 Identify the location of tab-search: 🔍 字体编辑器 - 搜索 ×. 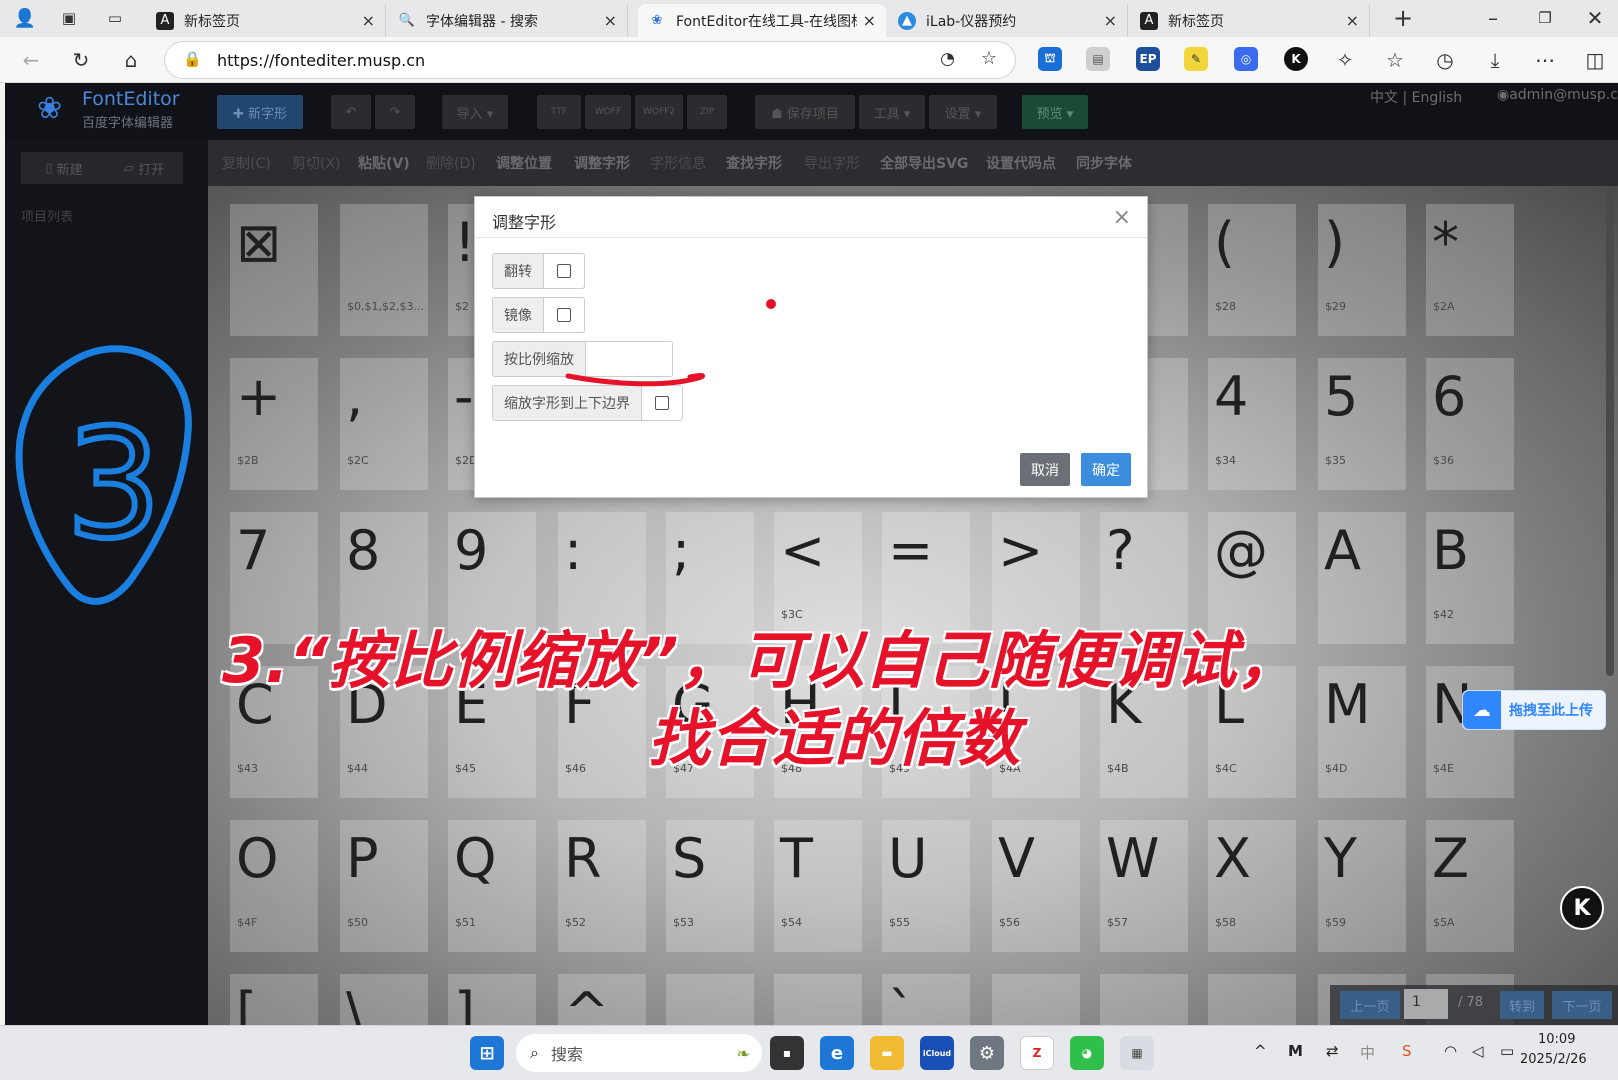
(508, 20).